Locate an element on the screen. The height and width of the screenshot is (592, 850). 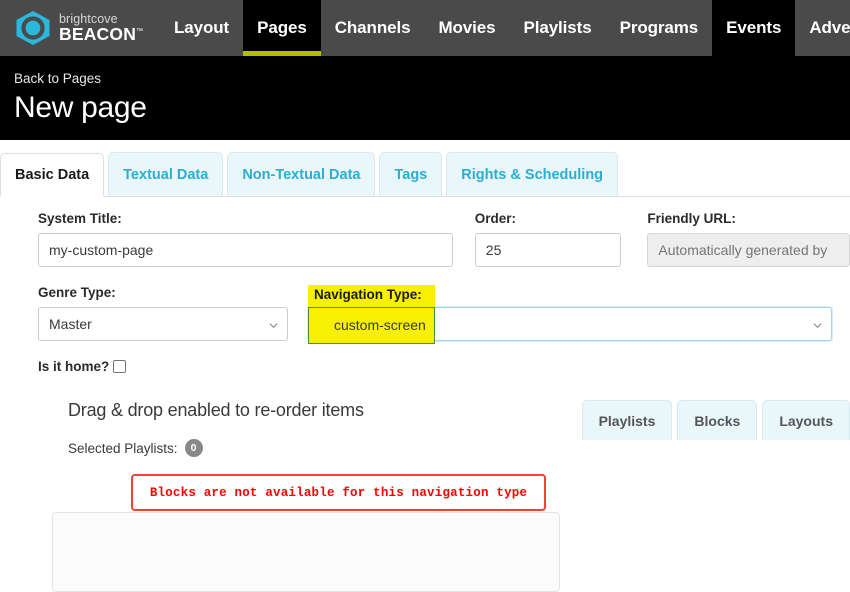
navigation-type-value: custom-screen is located at coordinates (365, 324).